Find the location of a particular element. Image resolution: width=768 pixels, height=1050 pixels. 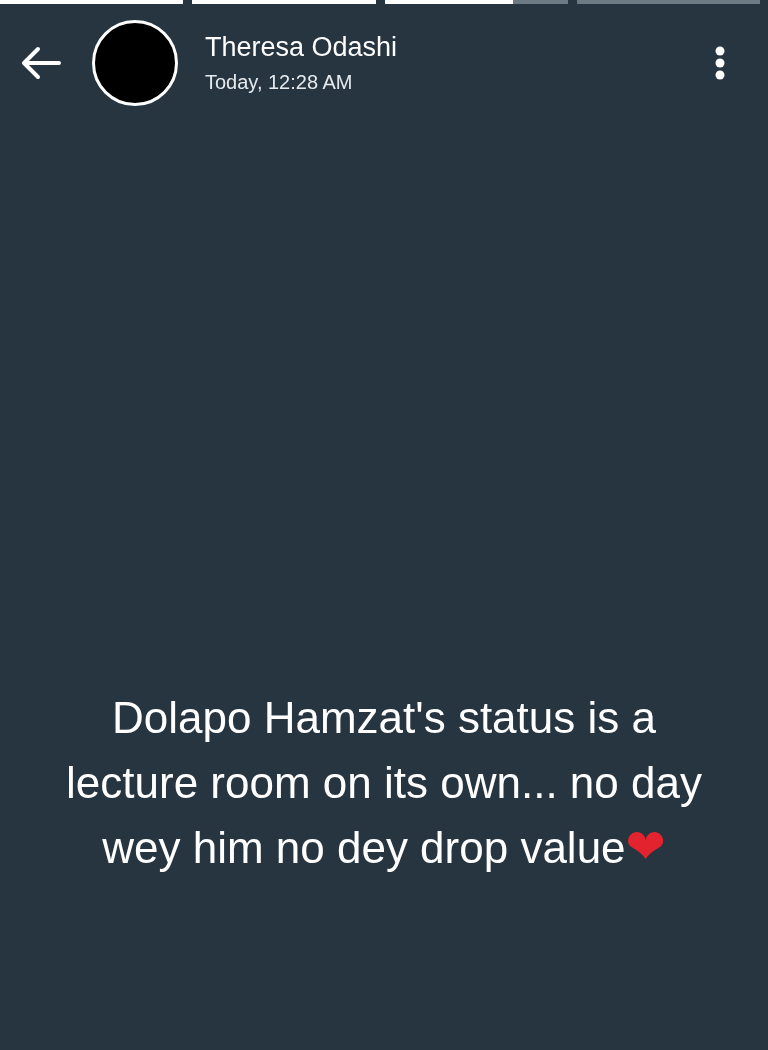

status-text: Dolapo Hamzat's status is a lecture room on its own... no day wey him no dey drop value❤ is located at coordinates (384, 784).